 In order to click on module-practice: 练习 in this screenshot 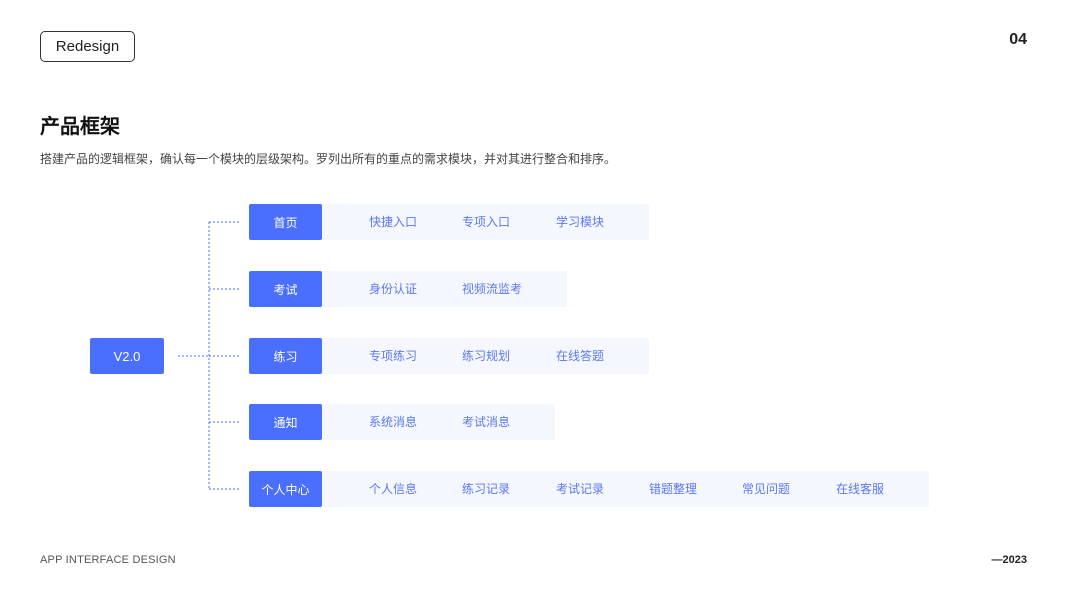, I will do `click(285, 356)`.